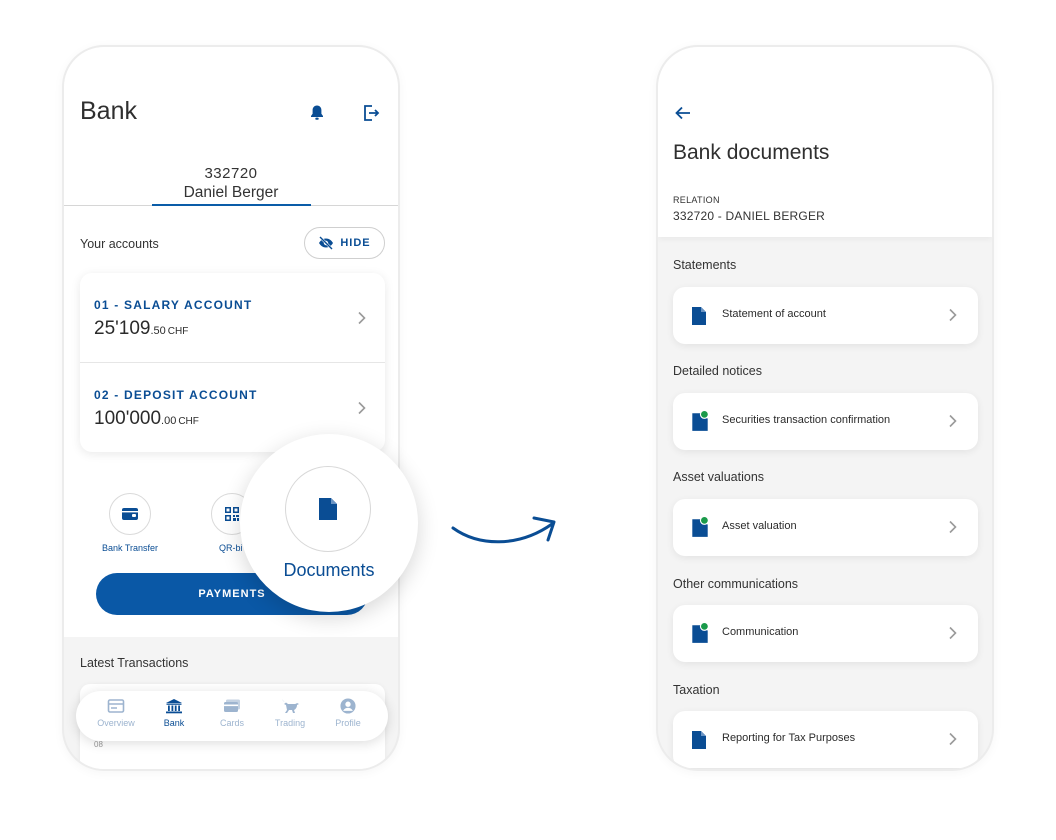  I want to click on balance-integer: 100'000, so click(128, 418).